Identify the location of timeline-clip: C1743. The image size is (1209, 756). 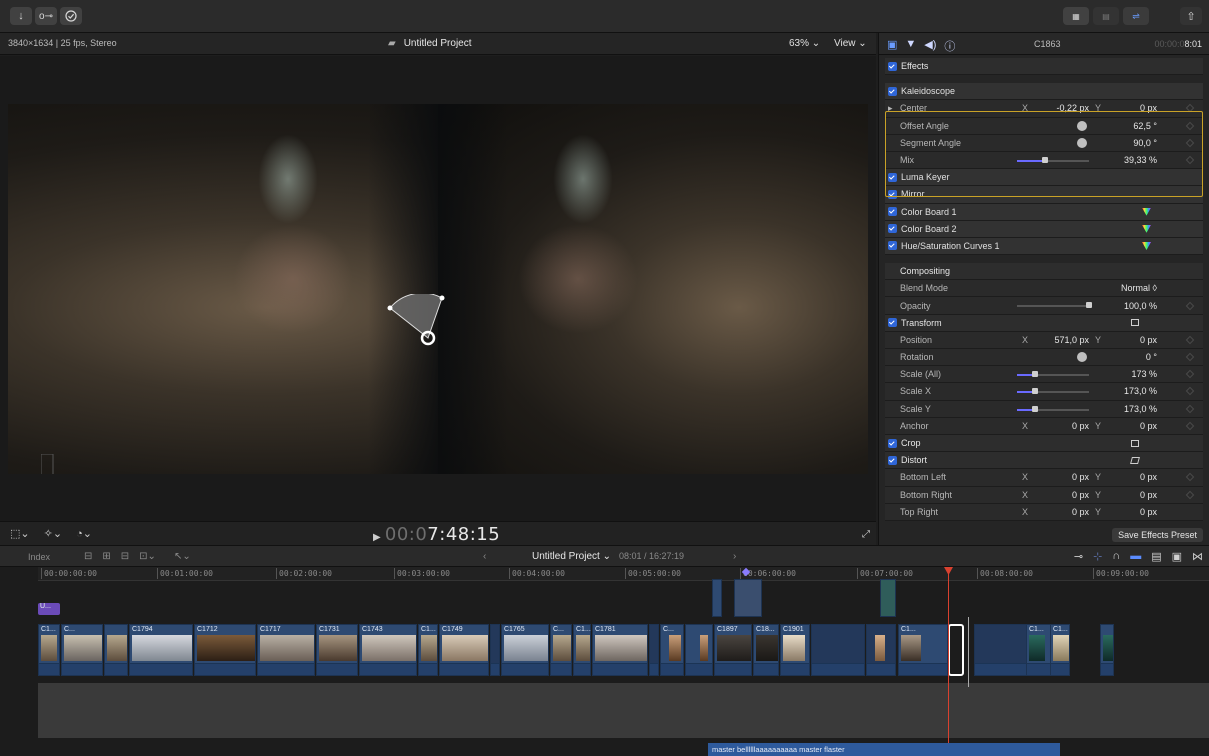
(388, 650).